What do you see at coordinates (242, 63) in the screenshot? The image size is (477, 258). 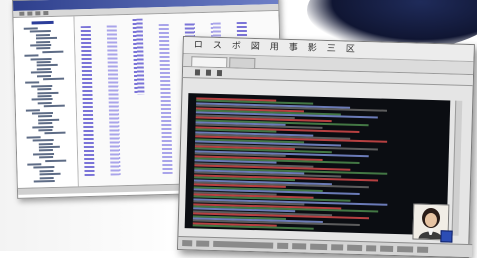 I see `tab-secondary` at bounding box center [242, 63].